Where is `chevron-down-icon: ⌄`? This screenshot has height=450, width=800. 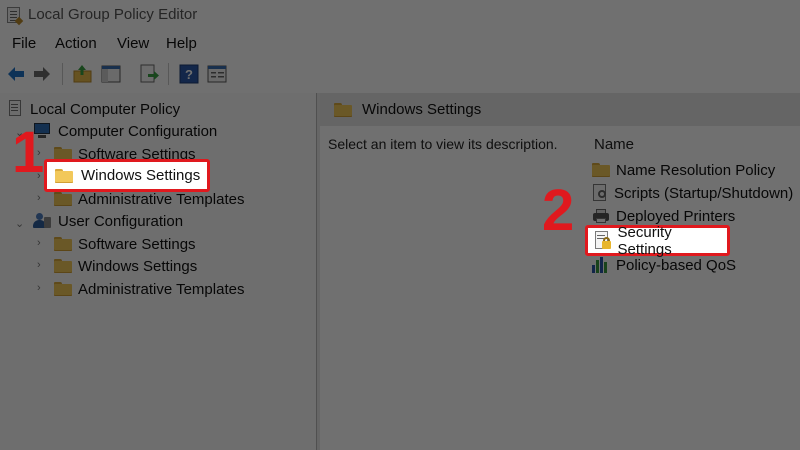
chevron-down-icon: ⌄ is located at coordinates (19, 223).